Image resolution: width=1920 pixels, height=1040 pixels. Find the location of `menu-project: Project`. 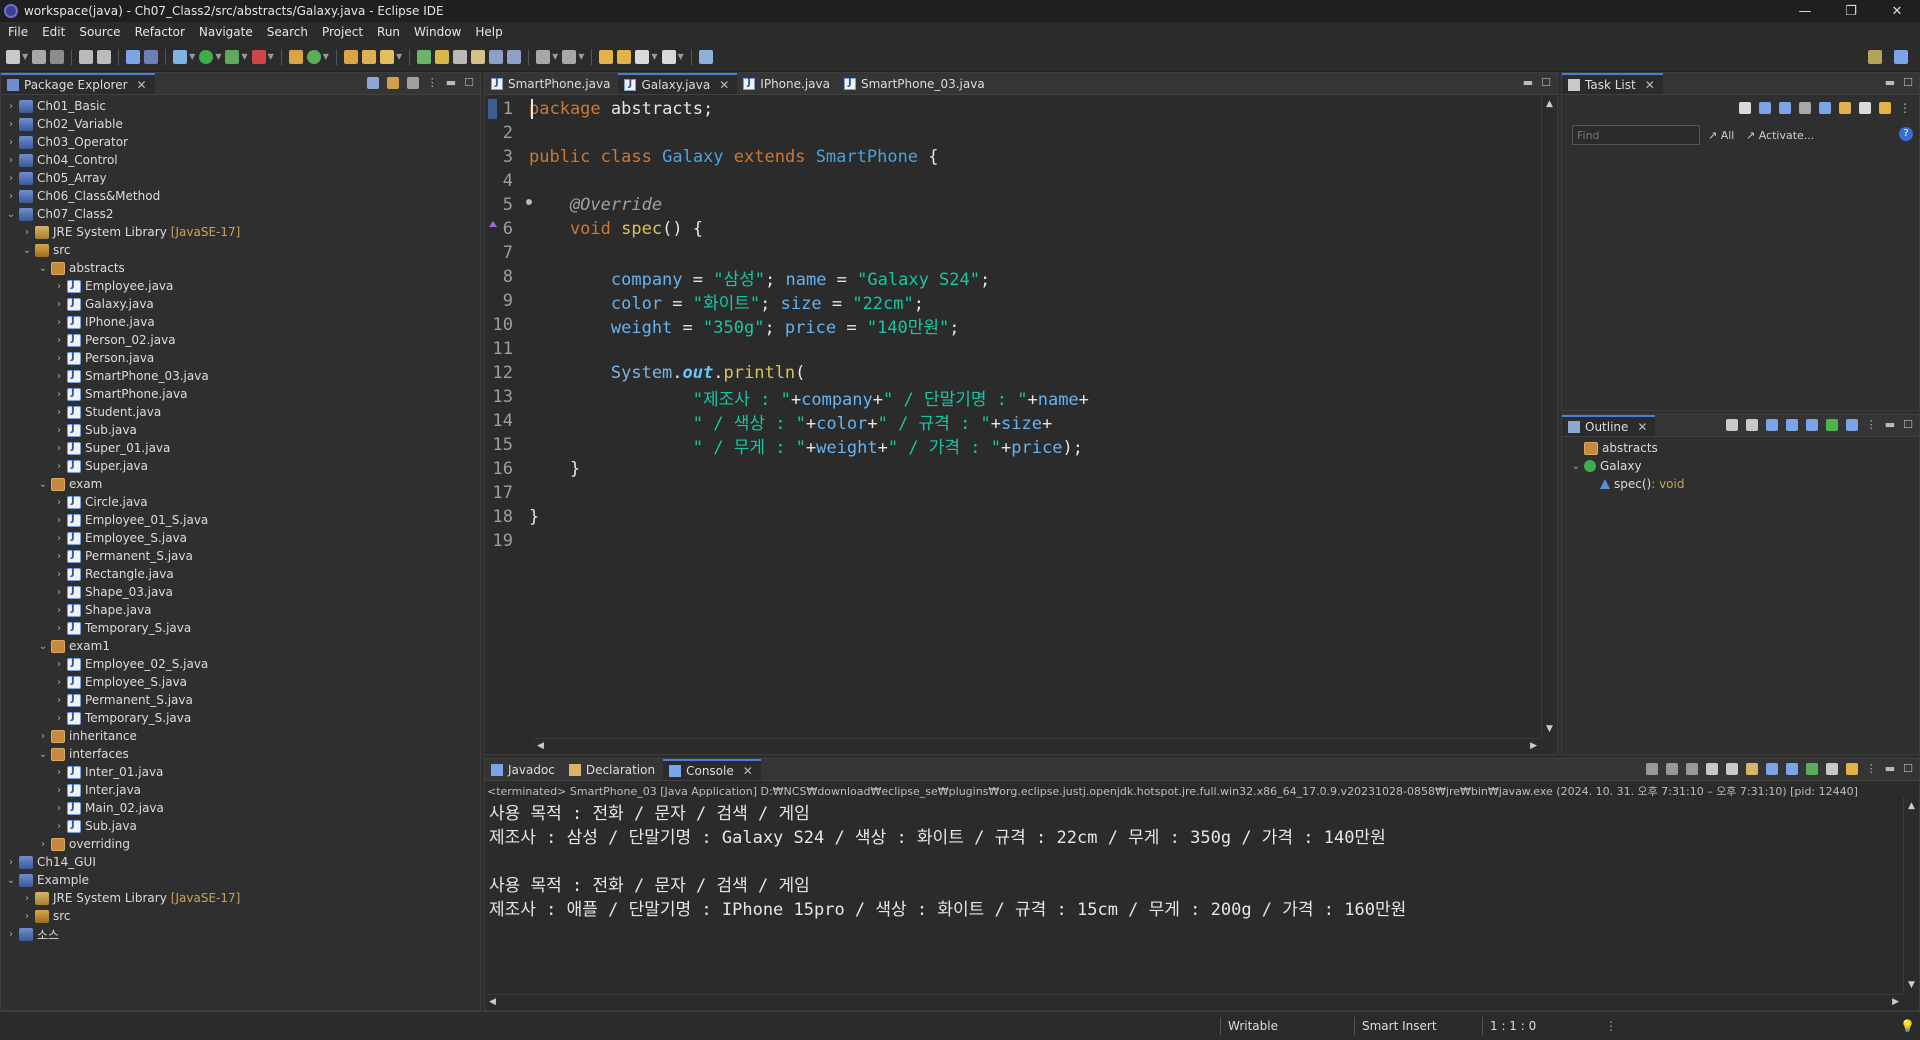

menu-project: Project is located at coordinates (345, 32).